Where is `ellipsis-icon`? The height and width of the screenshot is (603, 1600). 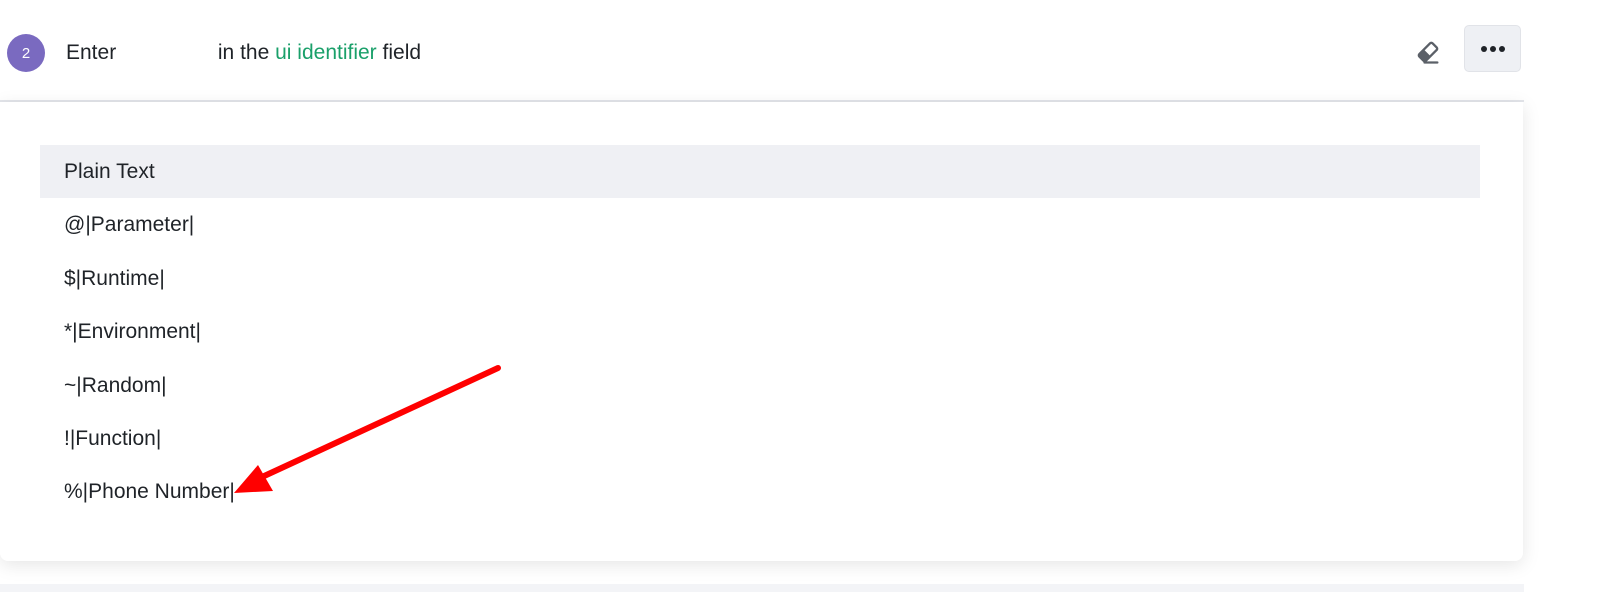 ellipsis-icon is located at coordinates (1492, 48).